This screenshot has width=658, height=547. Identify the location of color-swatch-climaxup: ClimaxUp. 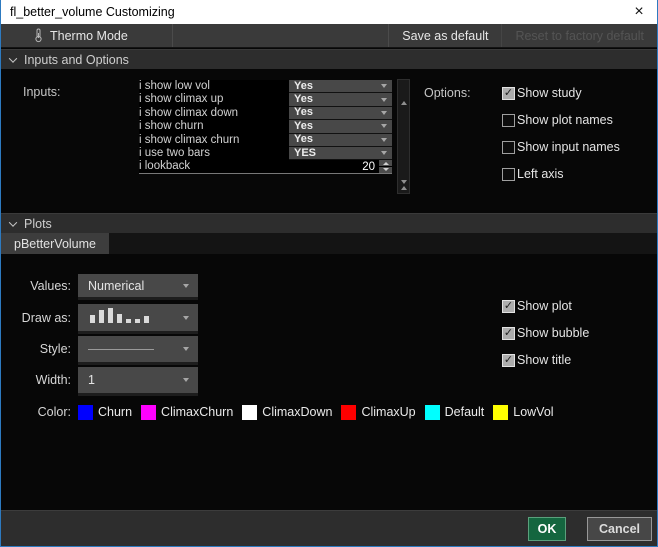
(378, 412).